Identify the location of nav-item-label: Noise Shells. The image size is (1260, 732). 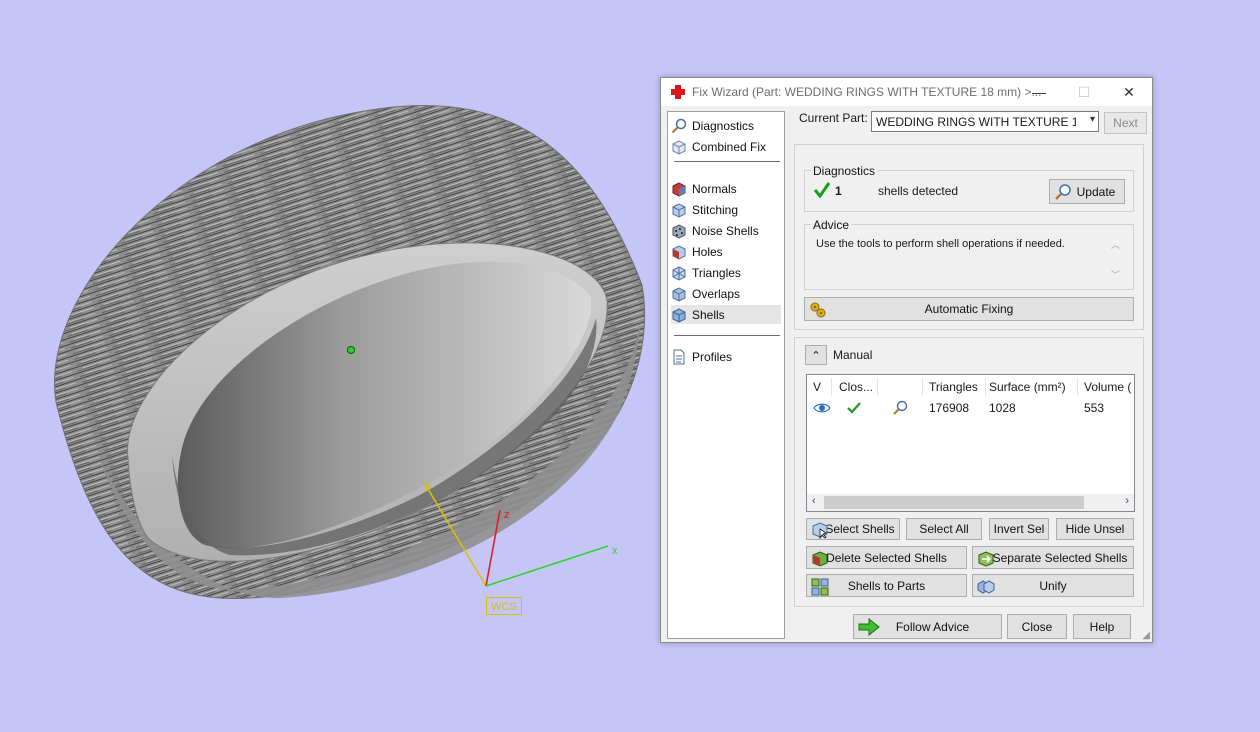
(725, 230).